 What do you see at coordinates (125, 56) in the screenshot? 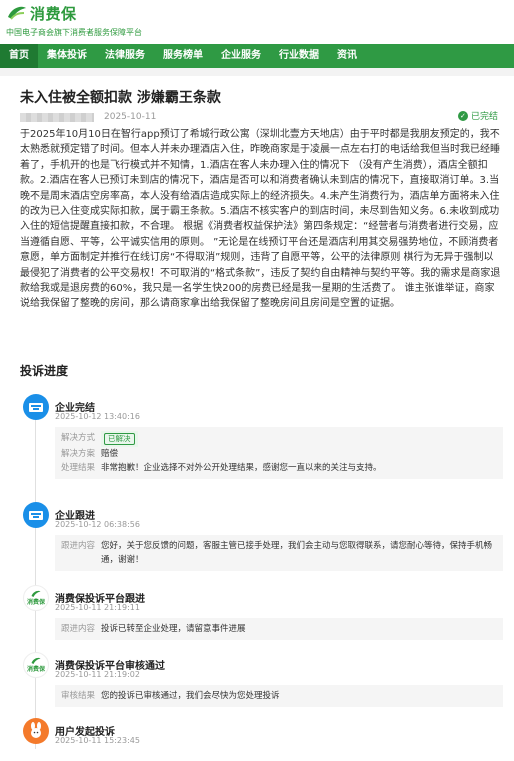
I see `nav-legal: 法律服务` at bounding box center [125, 56].